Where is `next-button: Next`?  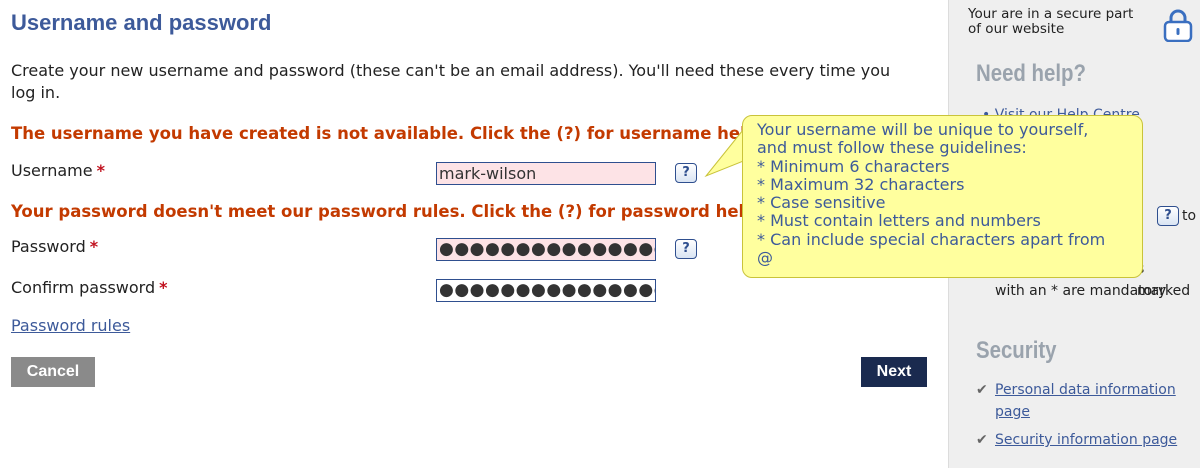
next-button: Next is located at coordinates (894, 372).